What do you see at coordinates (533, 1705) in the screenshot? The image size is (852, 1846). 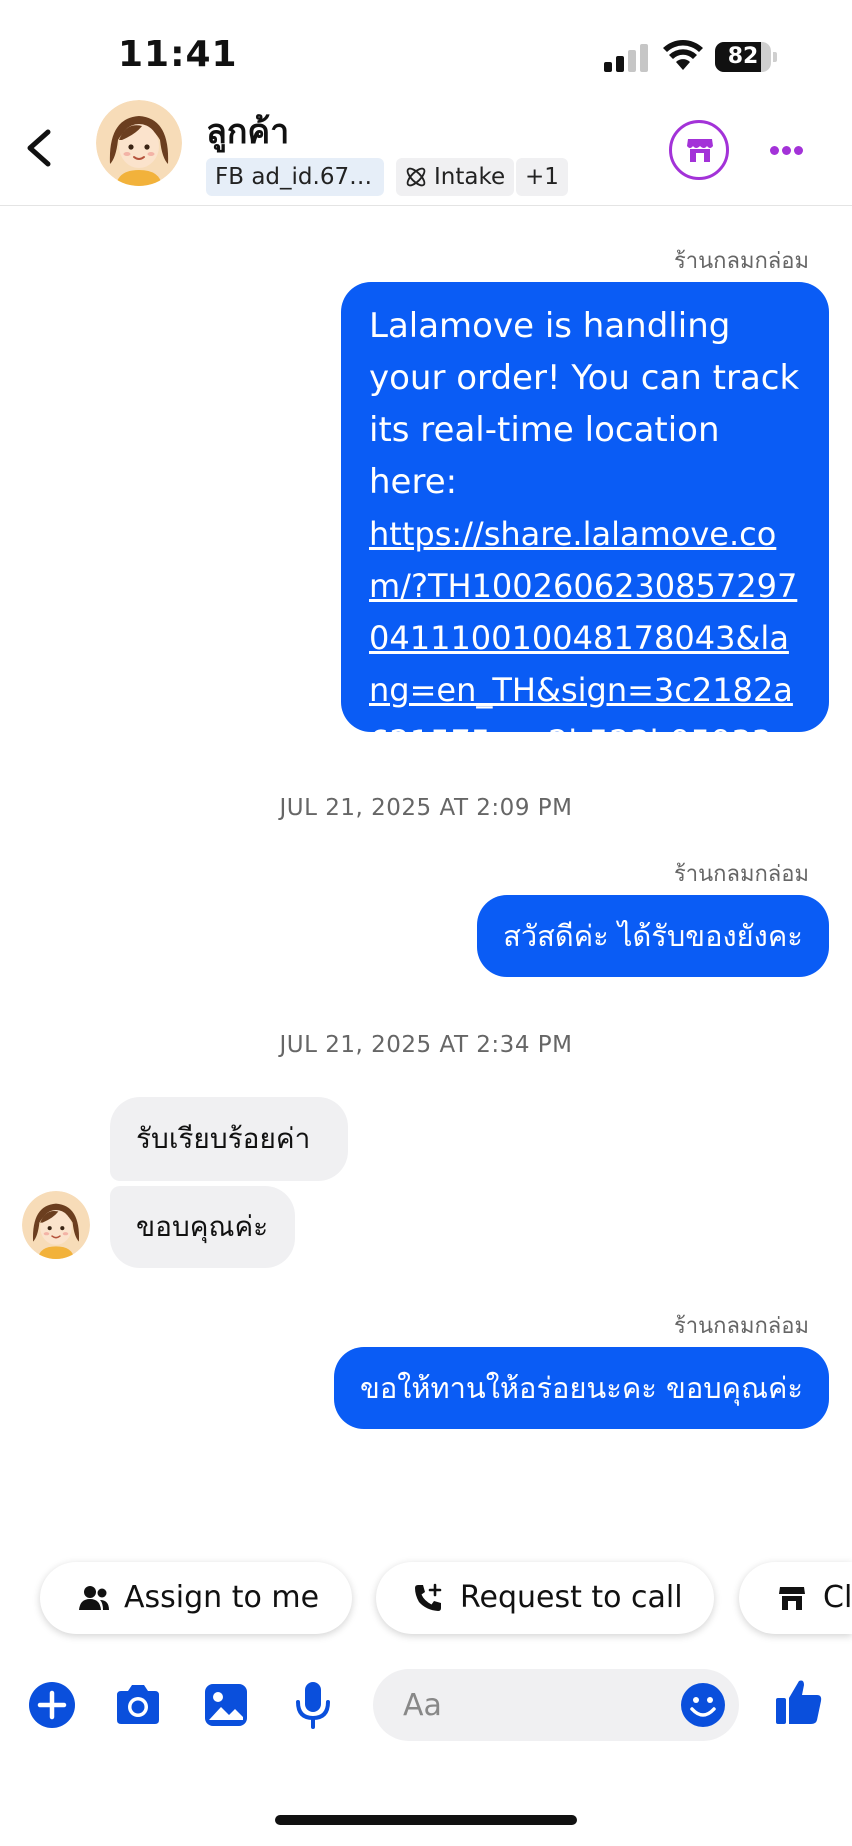 I see `message-input` at bounding box center [533, 1705].